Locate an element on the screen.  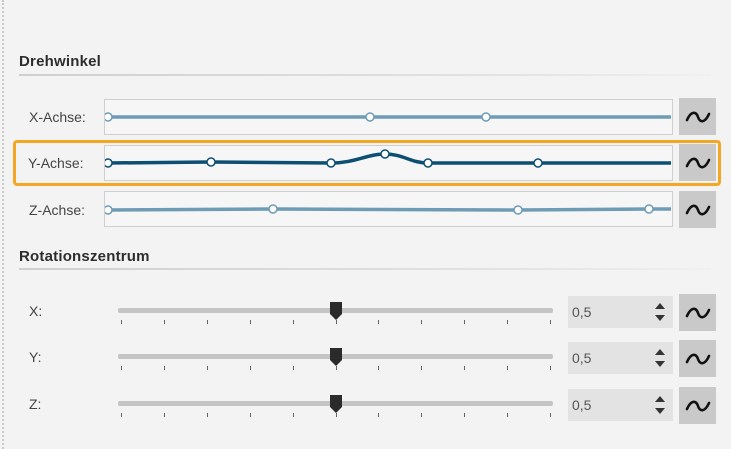
center-label-x: X: is located at coordinates (36, 311).